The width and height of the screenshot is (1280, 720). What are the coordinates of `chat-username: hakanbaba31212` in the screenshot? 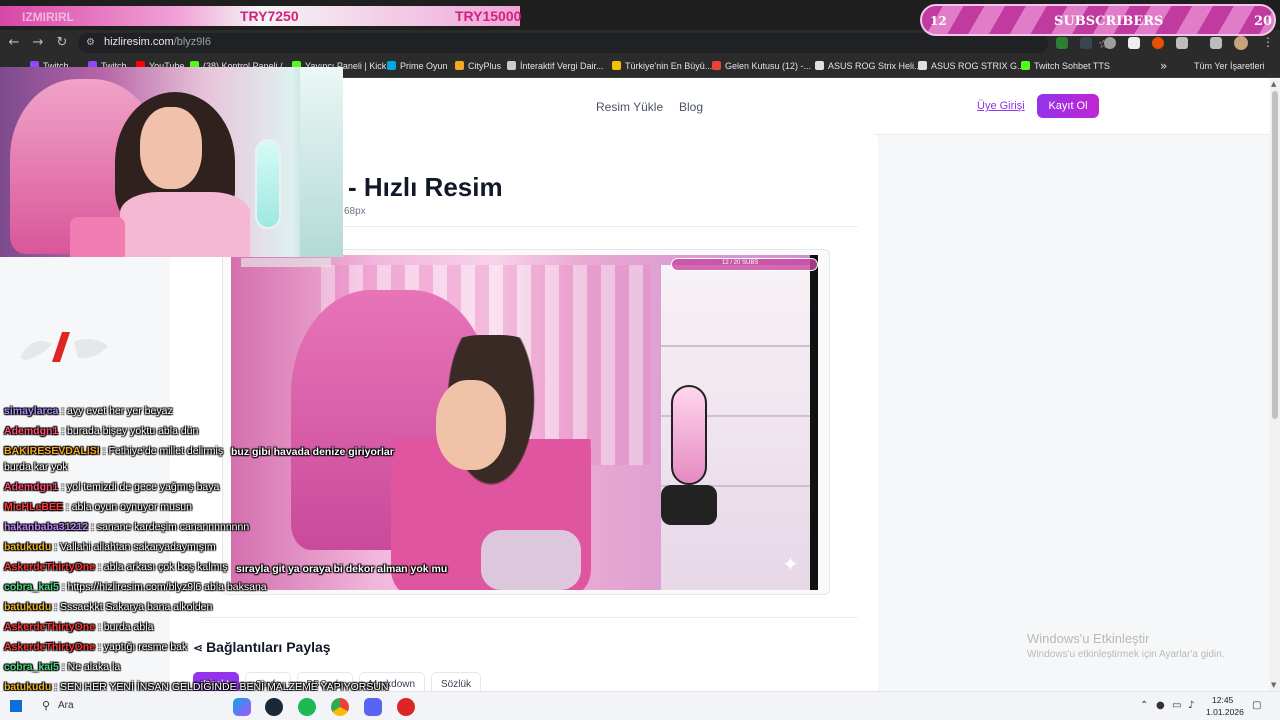 It's located at (46, 527).